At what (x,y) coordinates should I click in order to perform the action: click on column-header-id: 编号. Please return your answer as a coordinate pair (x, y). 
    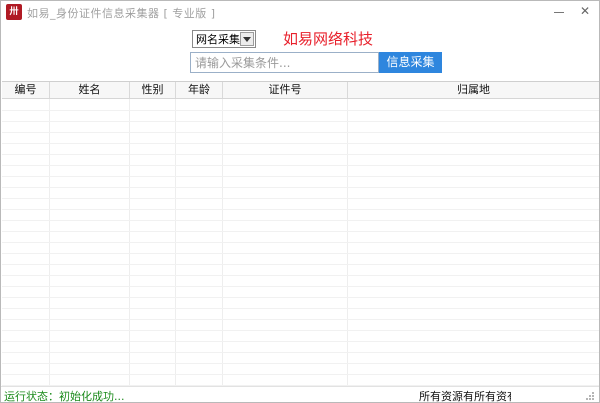
    Looking at the image, I should click on (26, 90).